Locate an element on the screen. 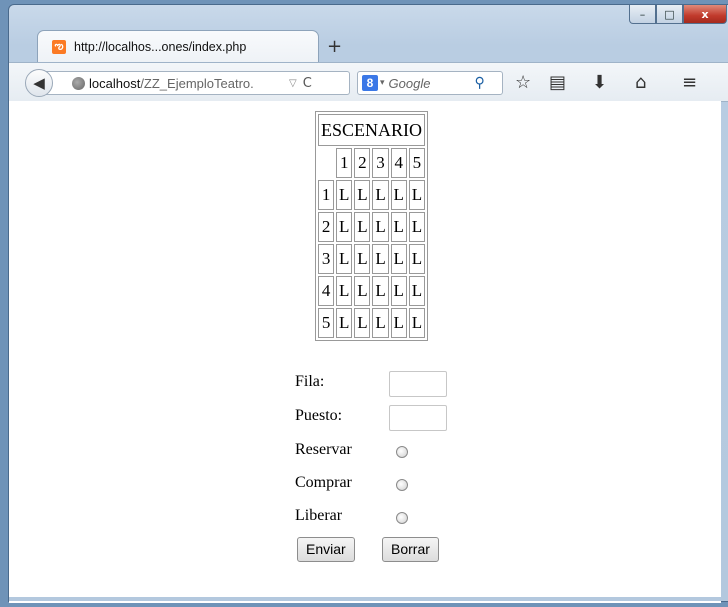 This screenshot has width=728, height=607. google-icon: 8 is located at coordinates (370, 83).